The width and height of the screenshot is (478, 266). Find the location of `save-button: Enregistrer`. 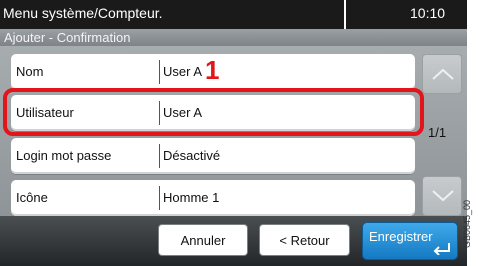

save-button: Enregistrer is located at coordinates (410, 241).